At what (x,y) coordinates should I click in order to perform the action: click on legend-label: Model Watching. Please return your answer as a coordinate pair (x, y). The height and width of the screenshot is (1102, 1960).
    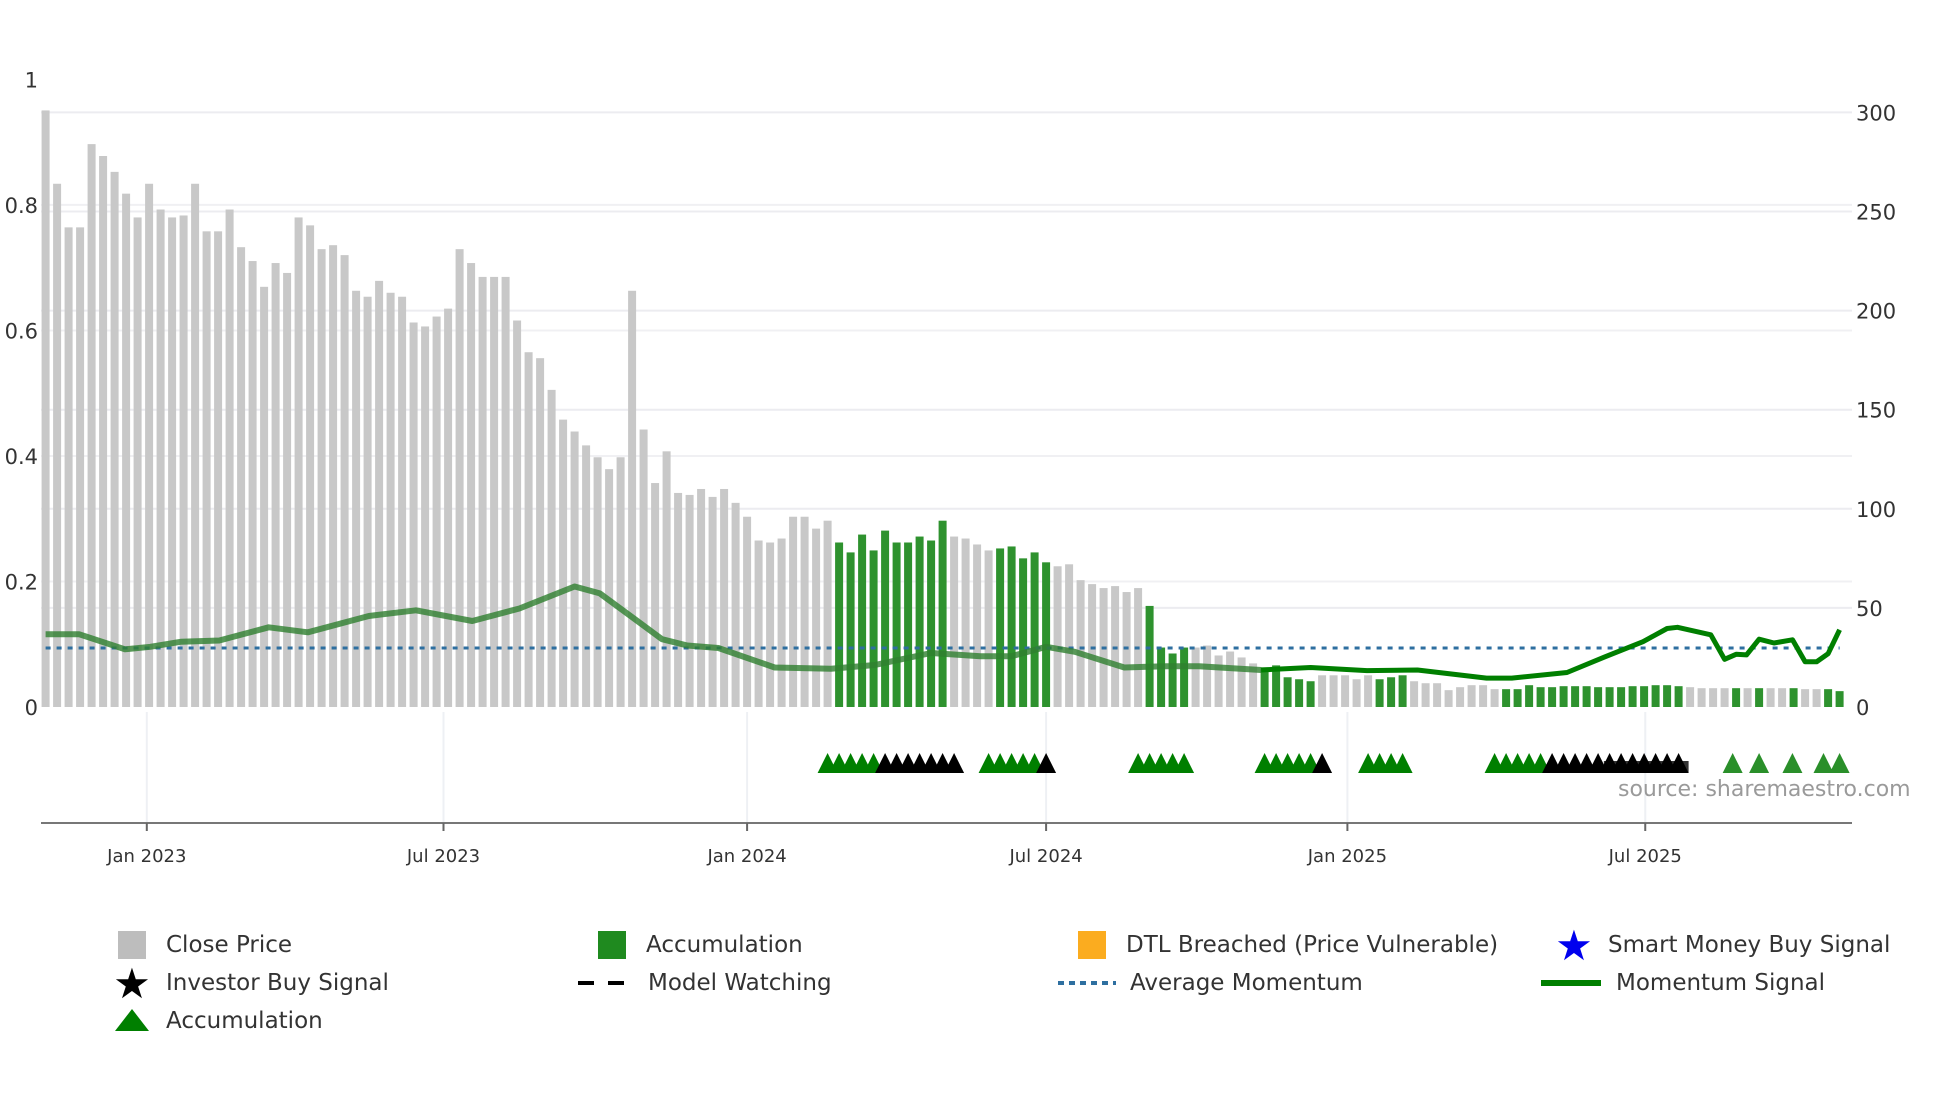
    Looking at the image, I should click on (740, 983).